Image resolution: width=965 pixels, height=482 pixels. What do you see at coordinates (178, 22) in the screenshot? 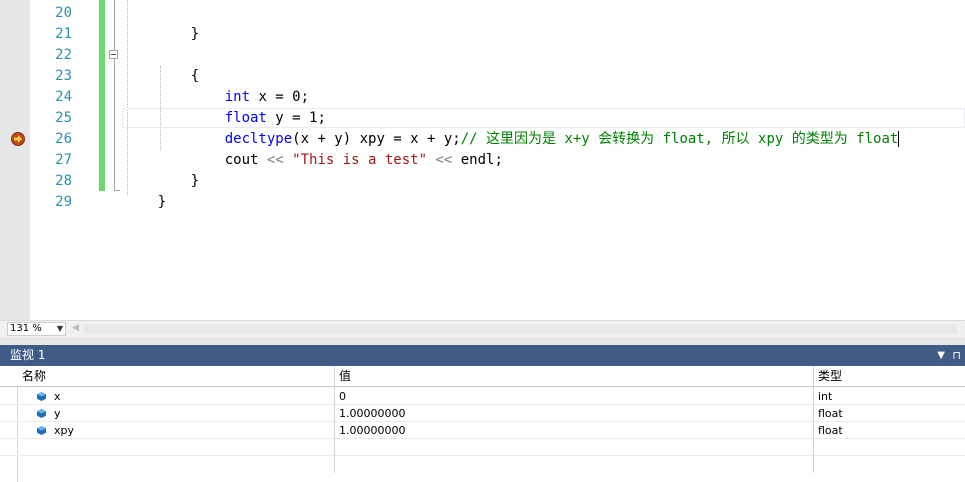
I see `code-line-20: }` at bounding box center [178, 22].